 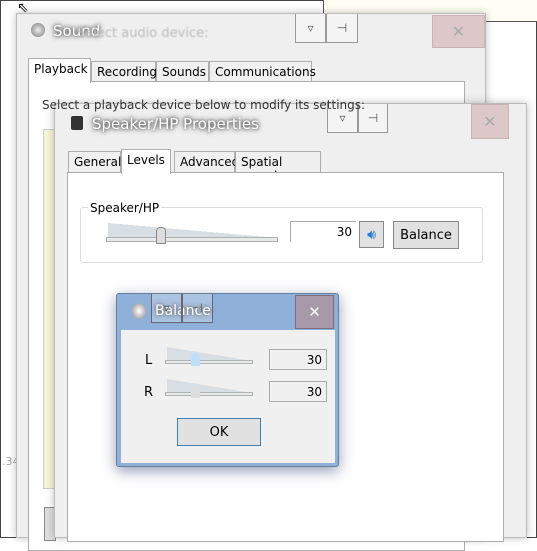 What do you see at coordinates (209, 362) in the screenshot?
I see `left-slider` at bounding box center [209, 362].